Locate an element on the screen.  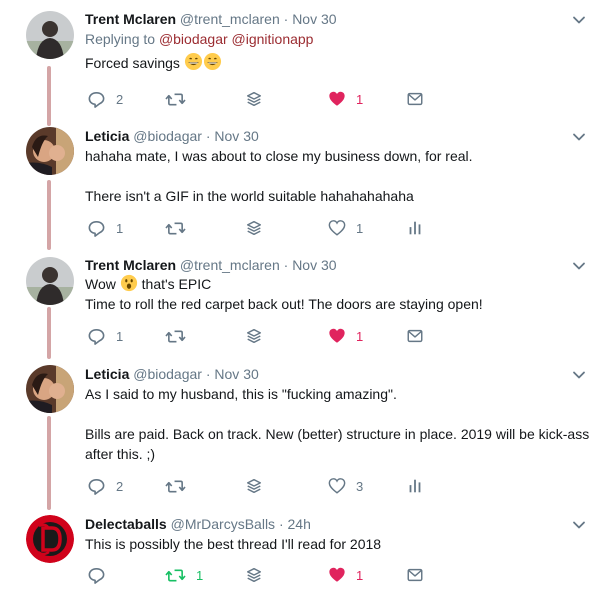
tweet-text-line: Wow is located at coordinates (100, 284).